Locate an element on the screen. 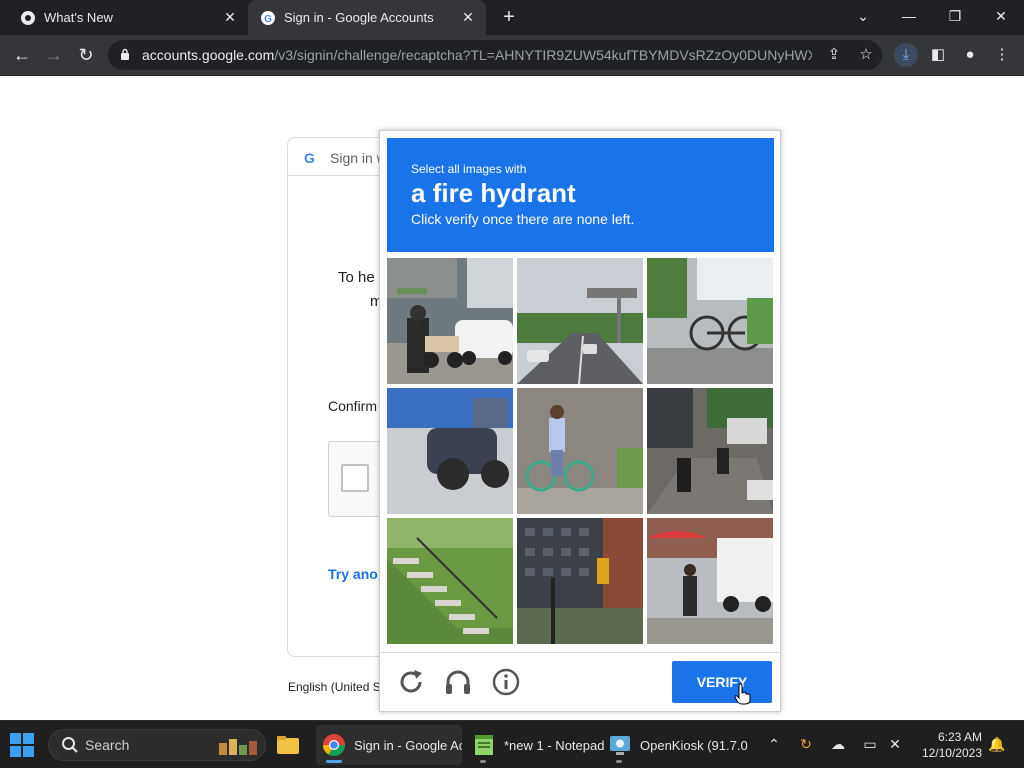 The image size is (1024, 768). info-icon is located at coordinates (506, 682).